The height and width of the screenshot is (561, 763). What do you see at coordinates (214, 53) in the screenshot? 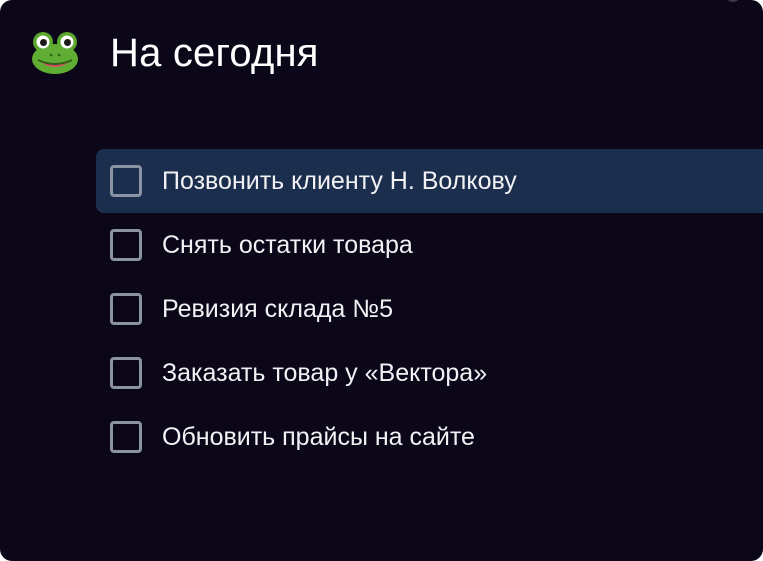
I see `page-title: На сегодня` at bounding box center [214, 53].